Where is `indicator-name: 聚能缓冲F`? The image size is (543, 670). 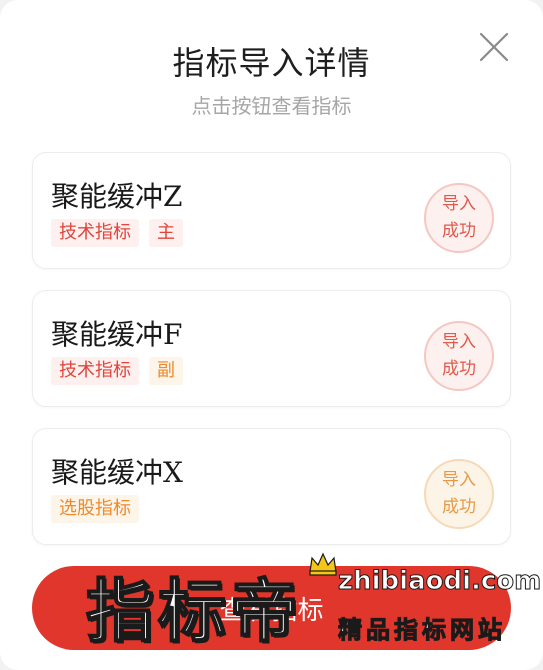
indicator-name: 聚能缓冲F is located at coordinates (117, 334).